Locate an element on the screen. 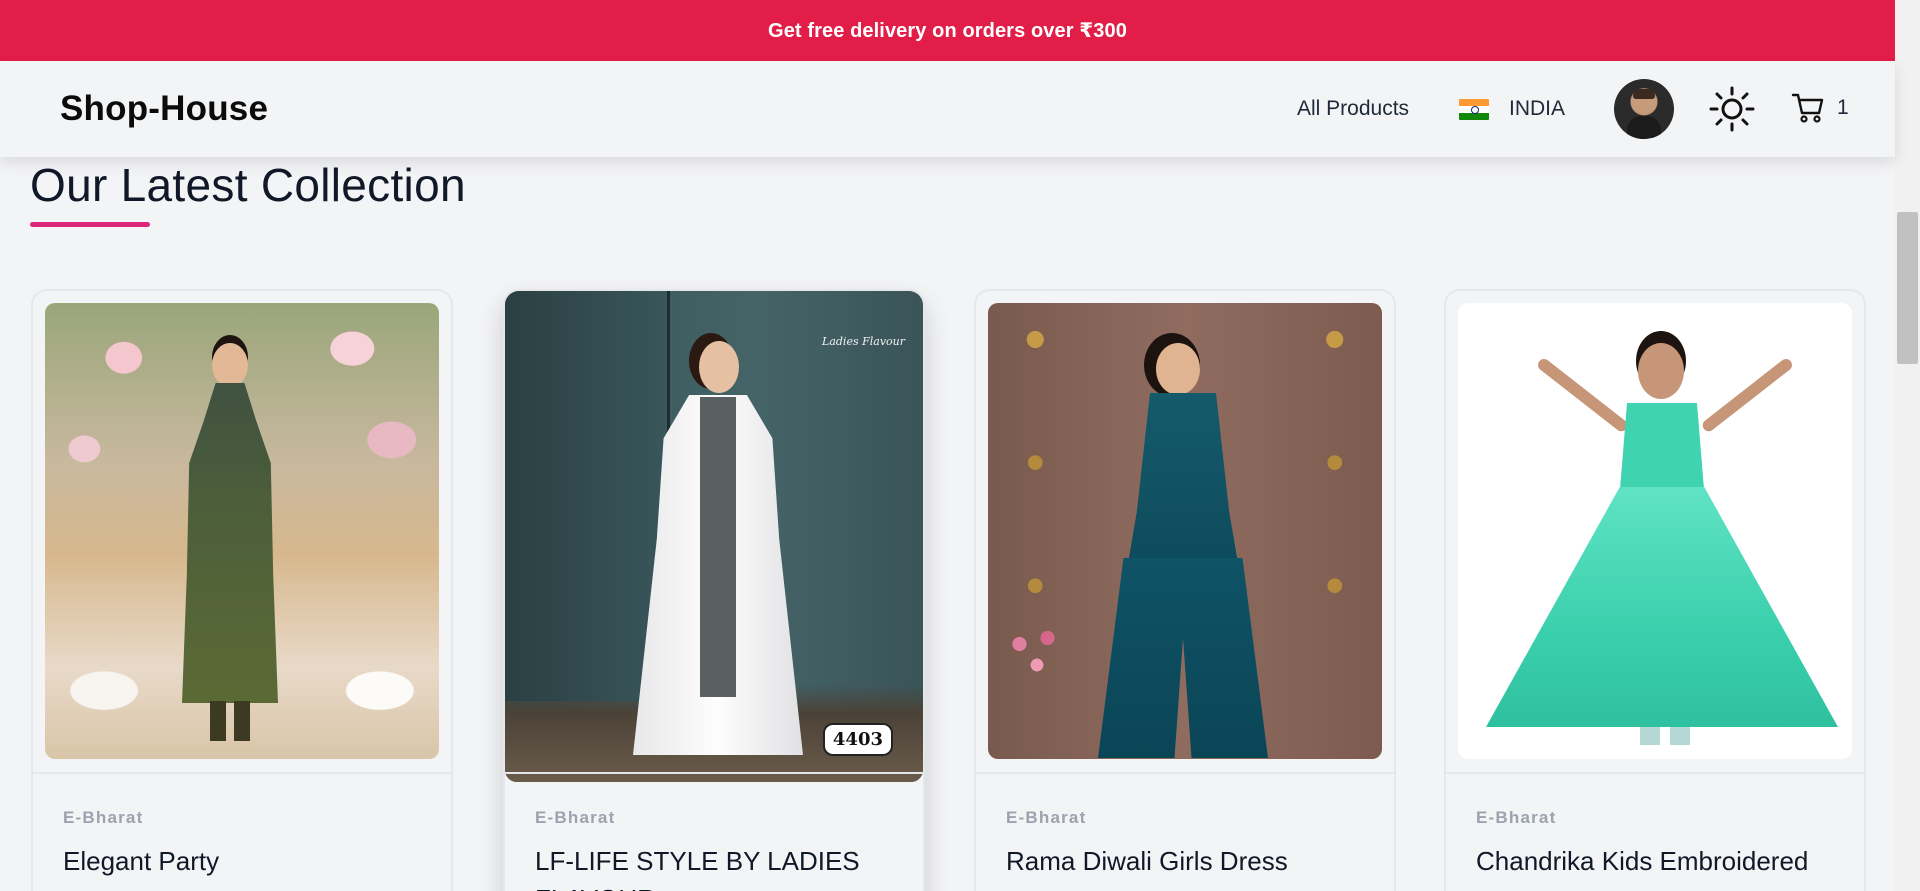  product-card: E-Bharat Elegant Party is located at coordinates (242, 590).